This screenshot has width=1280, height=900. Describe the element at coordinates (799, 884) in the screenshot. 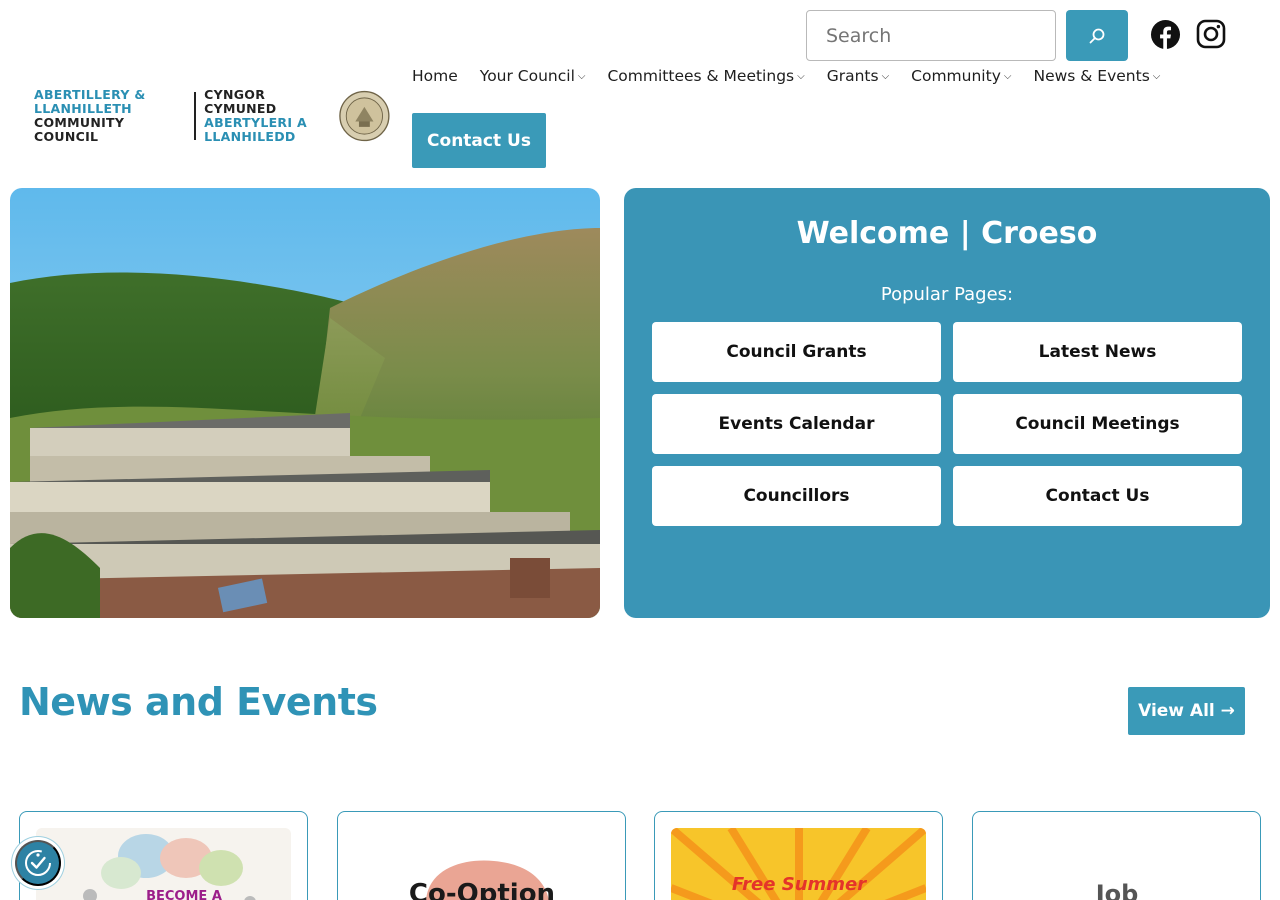

I see `card-image-text: Free Summer` at that location.